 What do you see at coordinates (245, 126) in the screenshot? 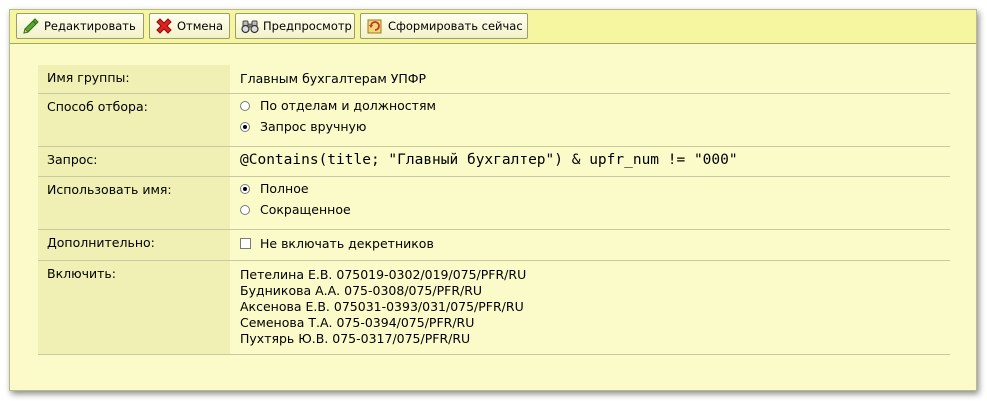
I see `radio-manual-query` at bounding box center [245, 126].